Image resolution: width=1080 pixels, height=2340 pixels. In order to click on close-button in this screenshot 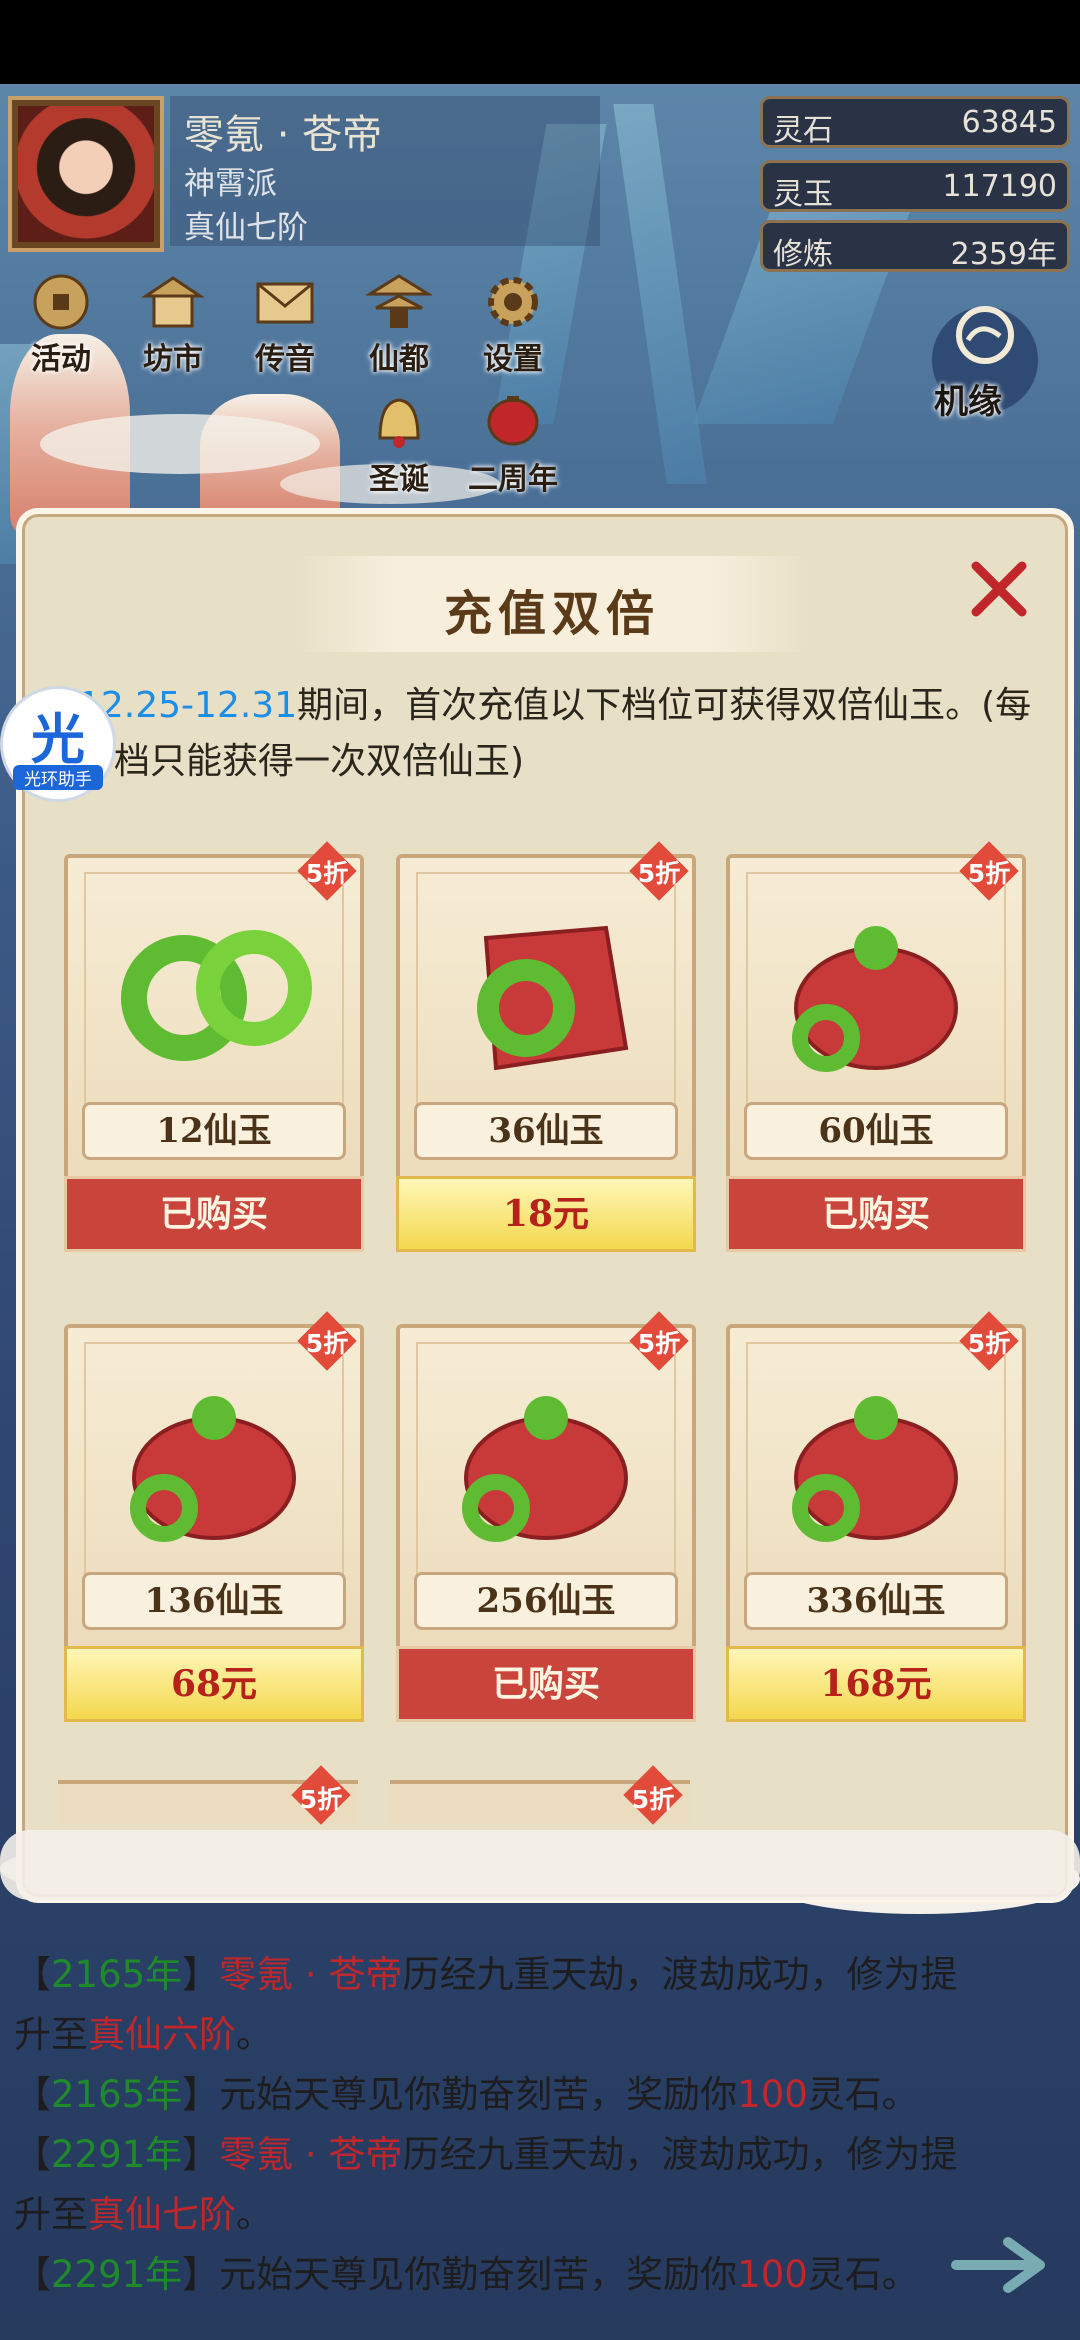, I will do `click(999, 589)`.